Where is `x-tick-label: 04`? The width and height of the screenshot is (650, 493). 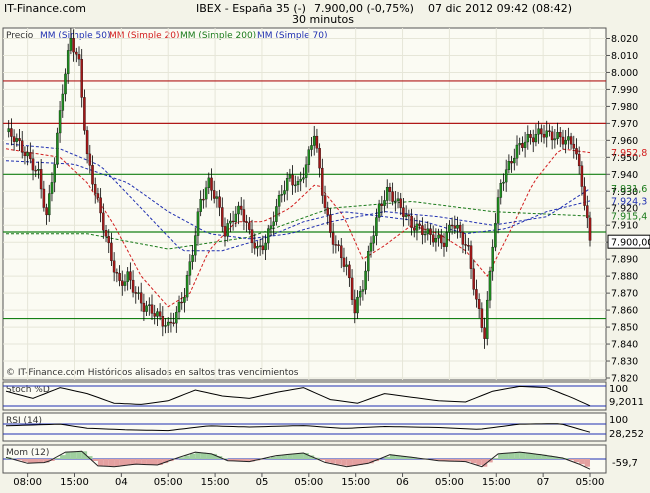
x-tick-label: 04 is located at coordinates (121, 482).